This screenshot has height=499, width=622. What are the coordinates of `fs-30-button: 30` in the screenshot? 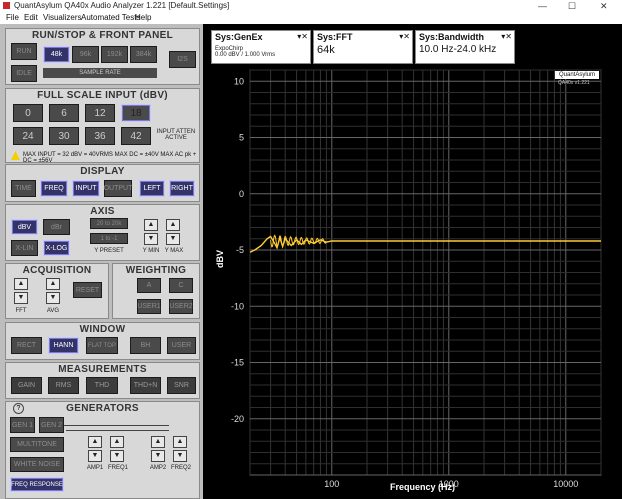 It's located at (64, 136).